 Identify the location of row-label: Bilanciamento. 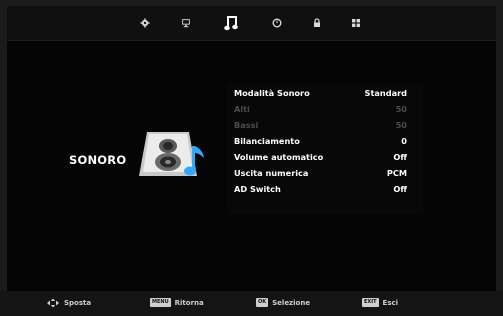
(267, 141).